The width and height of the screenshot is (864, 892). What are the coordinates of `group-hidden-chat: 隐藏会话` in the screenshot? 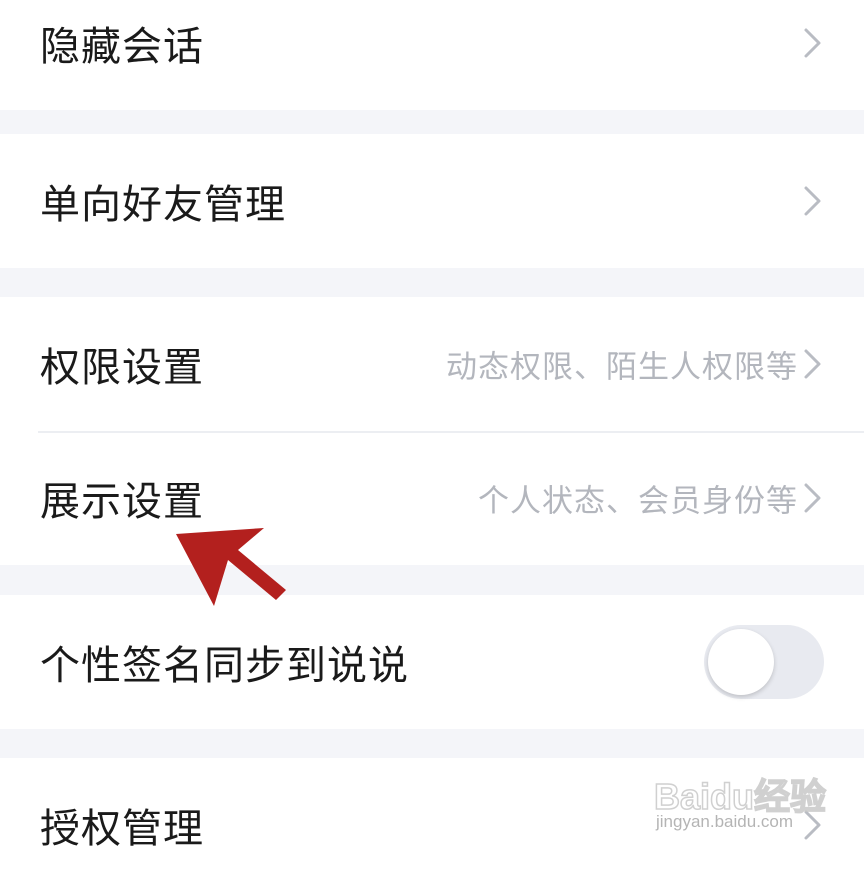 It's located at (432, 55).